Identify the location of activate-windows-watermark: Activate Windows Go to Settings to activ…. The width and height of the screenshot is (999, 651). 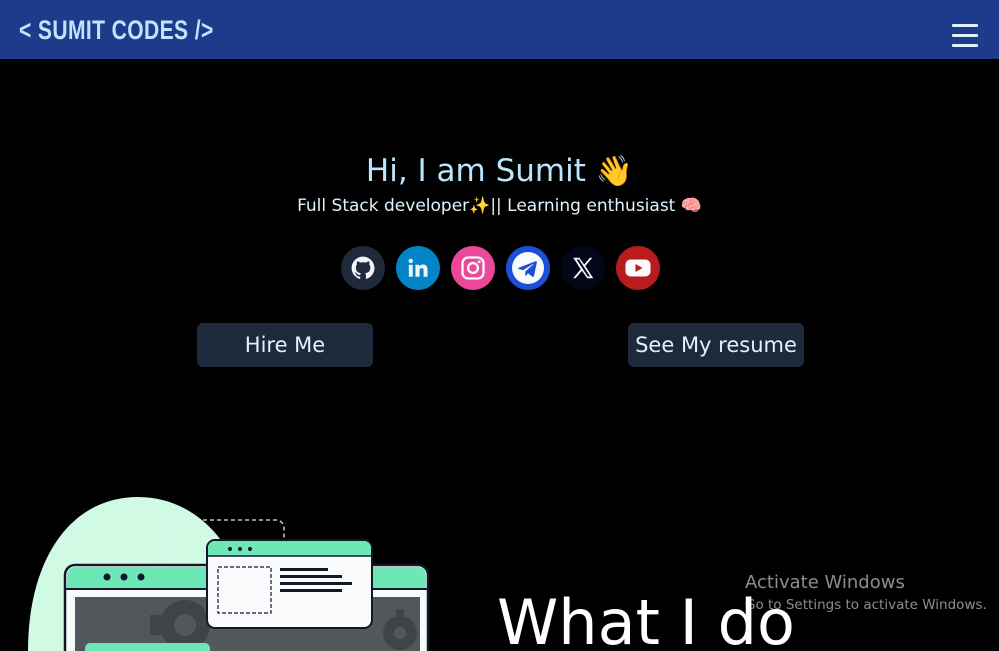
(866, 593).